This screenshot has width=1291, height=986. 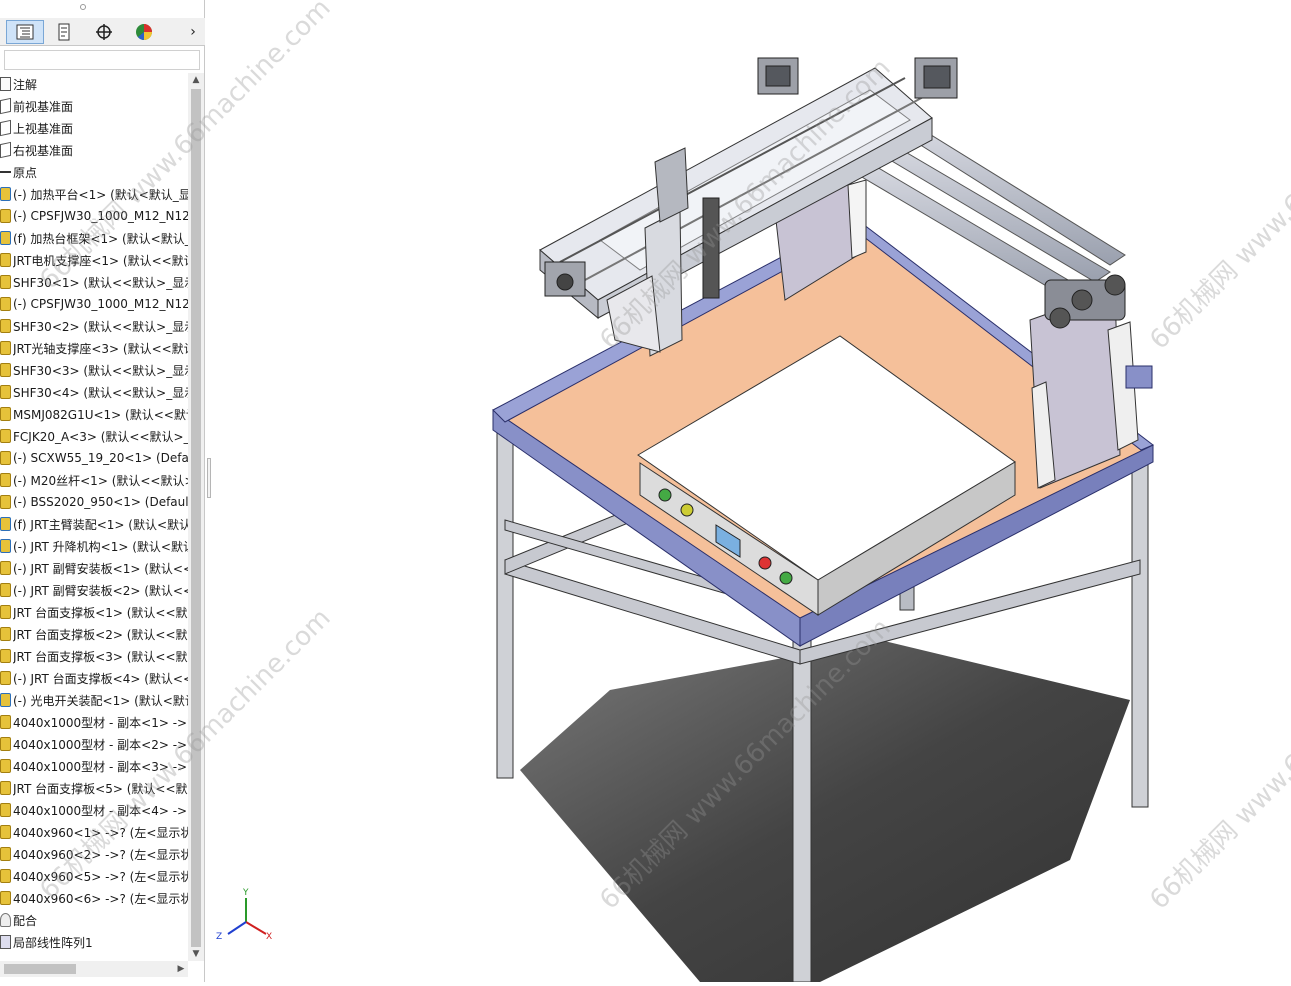 I want to click on crosshair-icon, so click(x=104, y=32).